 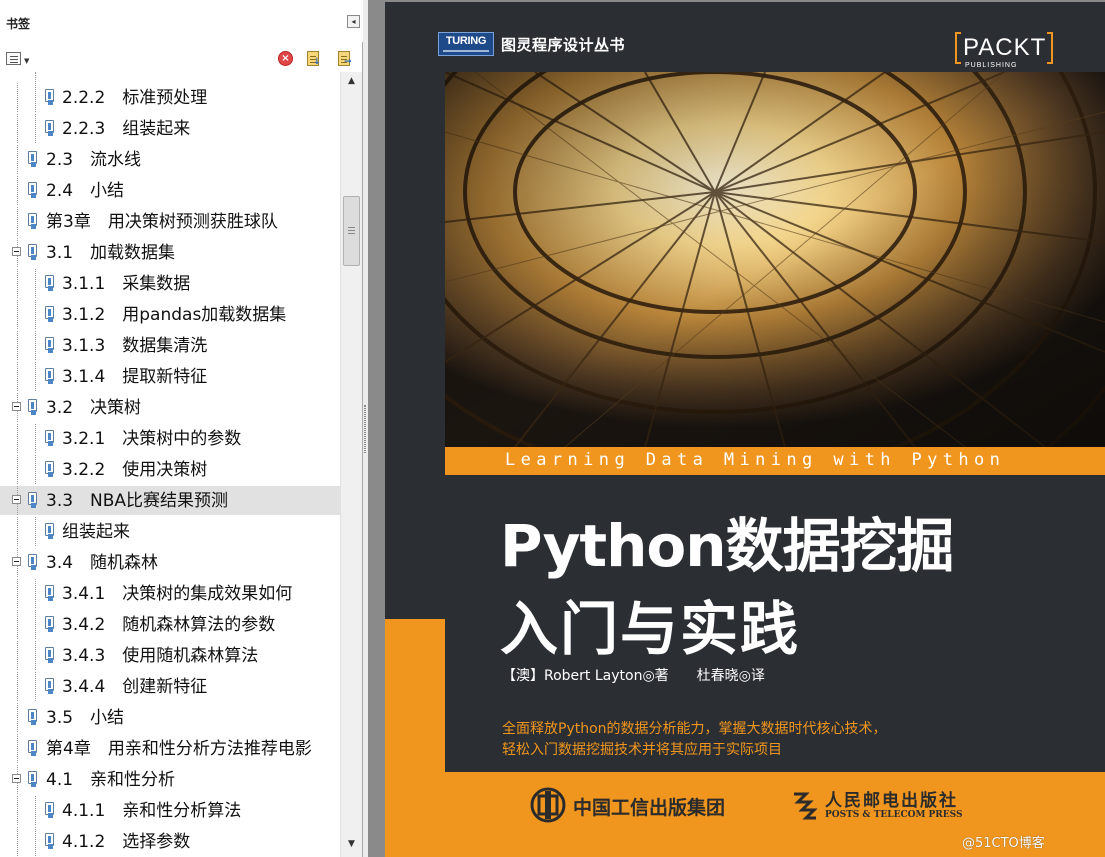 What do you see at coordinates (181, 21) in the screenshot?
I see `panel-header: 书签 ◂` at bounding box center [181, 21].